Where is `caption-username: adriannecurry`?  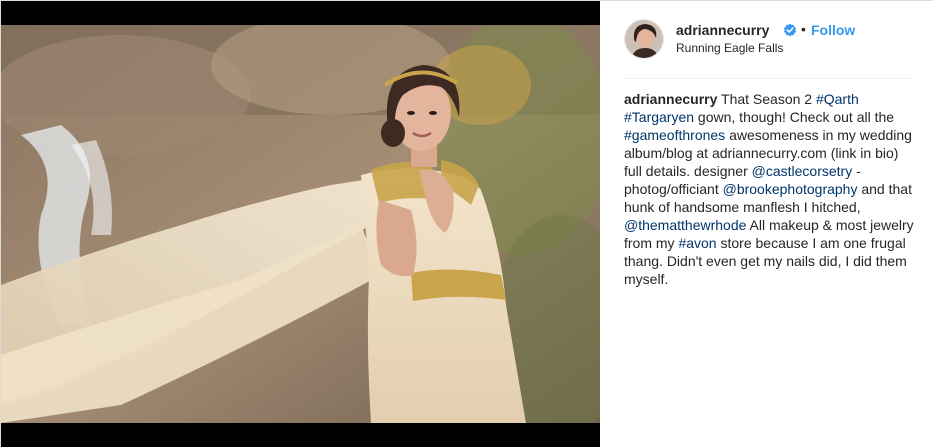
caption-username: adriannecurry is located at coordinates (670, 99).